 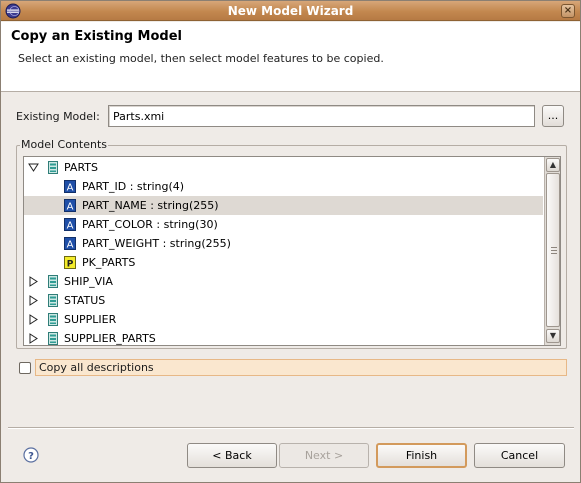 What do you see at coordinates (519, 455) in the screenshot?
I see `cancel-button: Cancel` at bounding box center [519, 455].